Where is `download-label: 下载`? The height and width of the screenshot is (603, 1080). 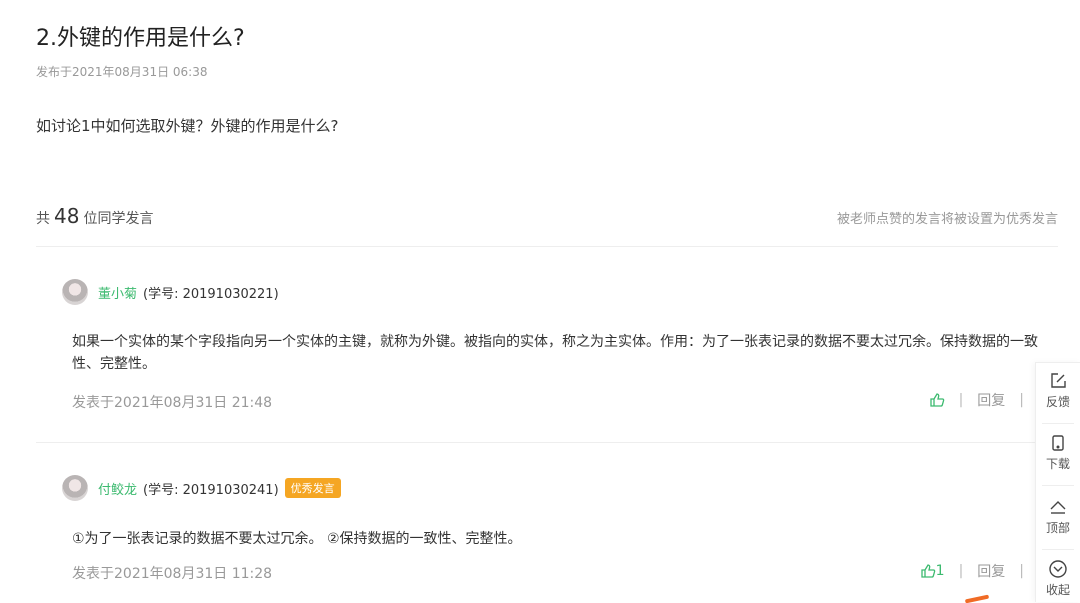 download-label: 下载 is located at coordinates (1057, 464).